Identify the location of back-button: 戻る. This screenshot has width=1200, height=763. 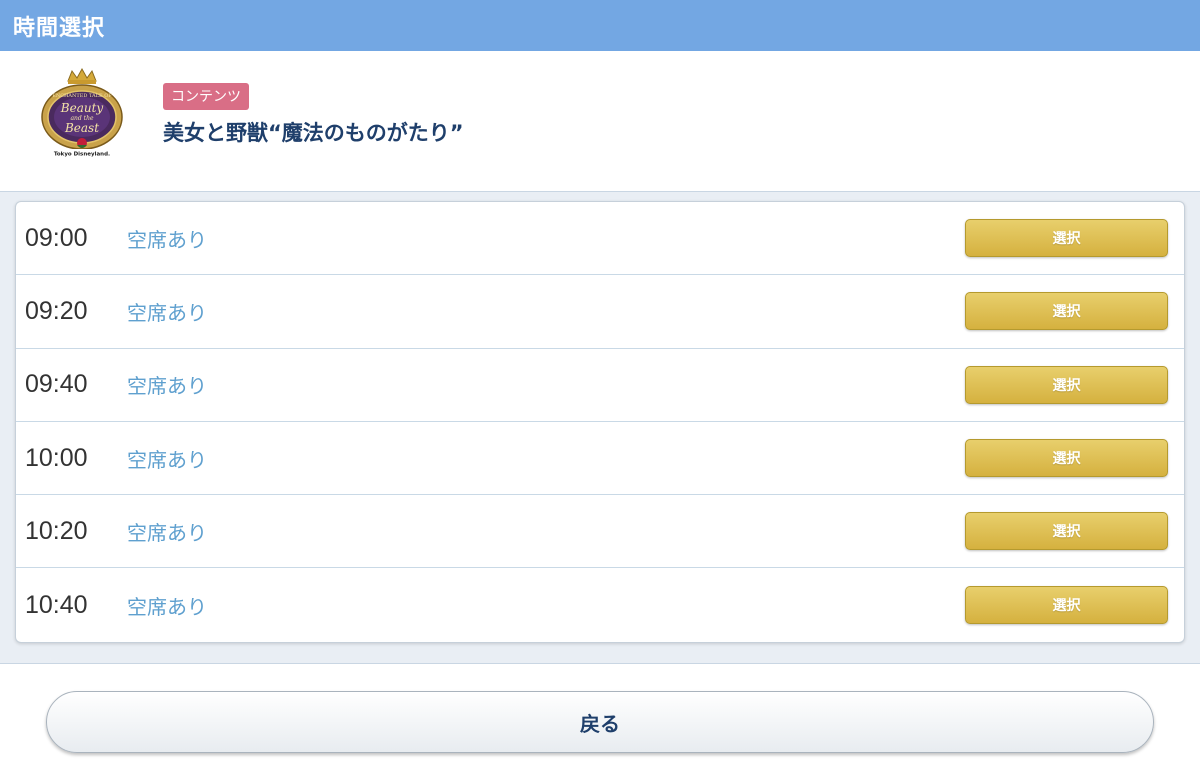
(600, 722).